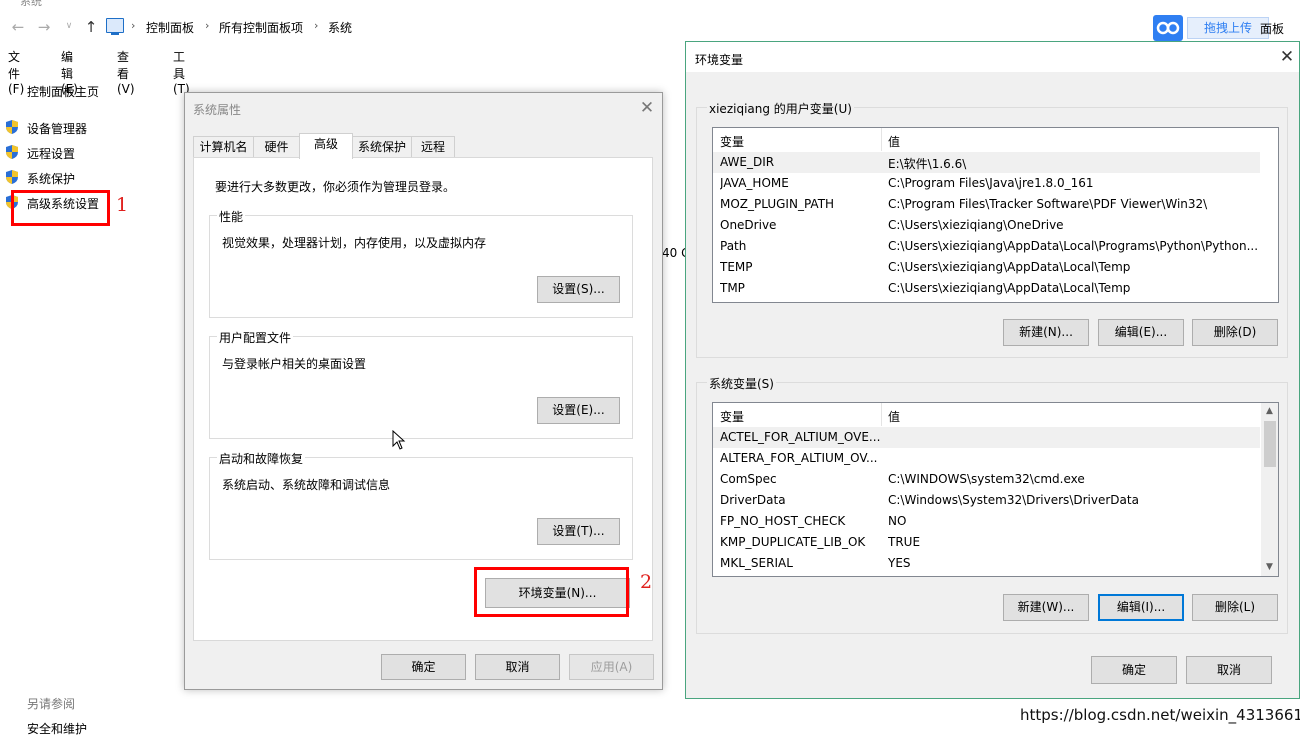 Image resolution: width=1300 pixels, height=735 pixels. I want to click on menu-tools: 工具(T), so click(181, 72).